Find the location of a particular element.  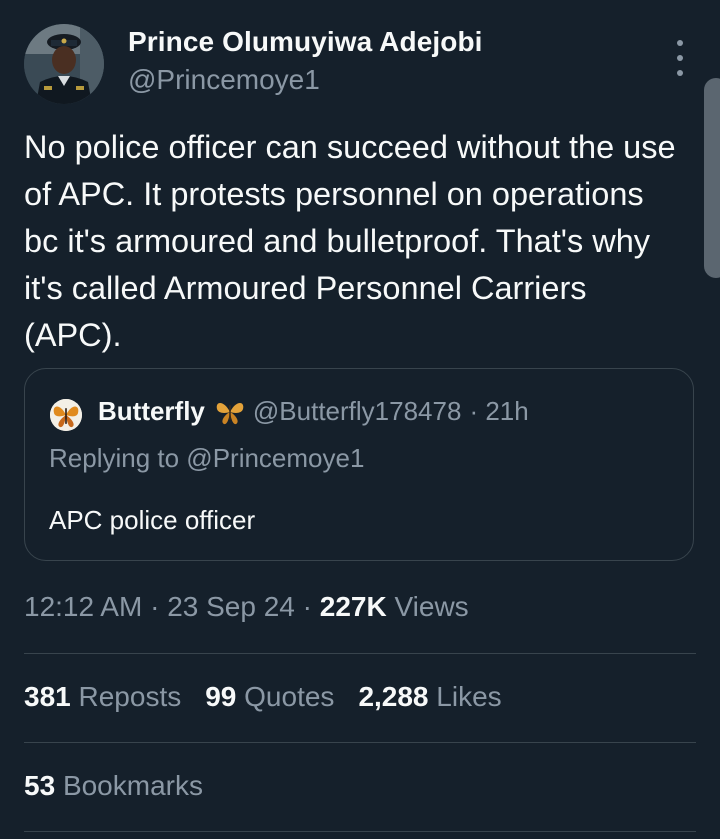

reposts-stat: 381 Reposts is located at coordinates (102, 697).